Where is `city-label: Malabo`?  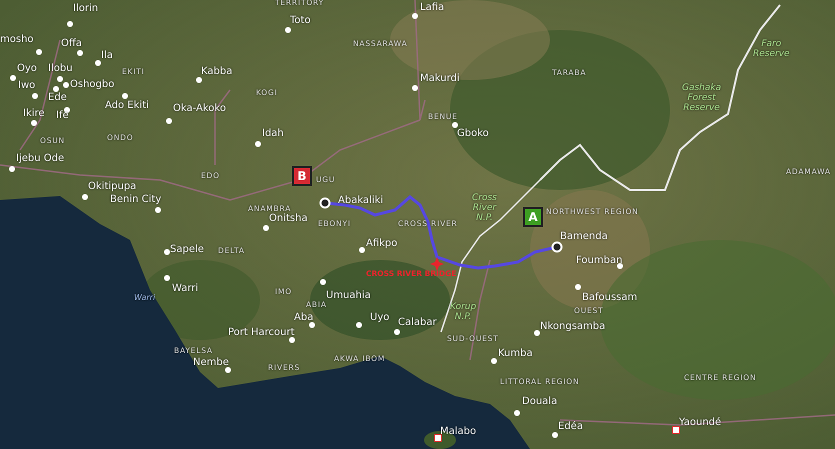 city-label: Malabo is located at coordinates (458, 431).